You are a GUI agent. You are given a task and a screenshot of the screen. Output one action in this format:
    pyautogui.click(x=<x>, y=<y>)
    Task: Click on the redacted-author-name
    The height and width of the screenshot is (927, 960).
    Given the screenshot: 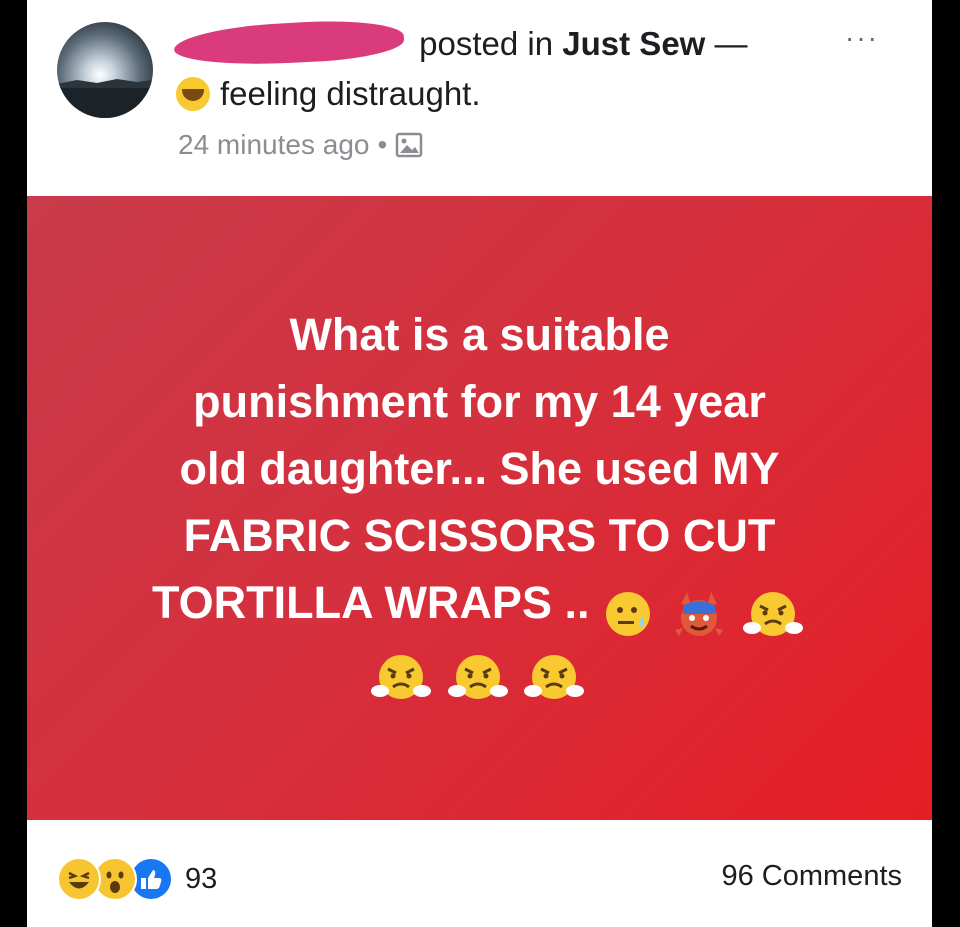 What is the action you would take?
    pyautogui.click(x=289, y=43)
    